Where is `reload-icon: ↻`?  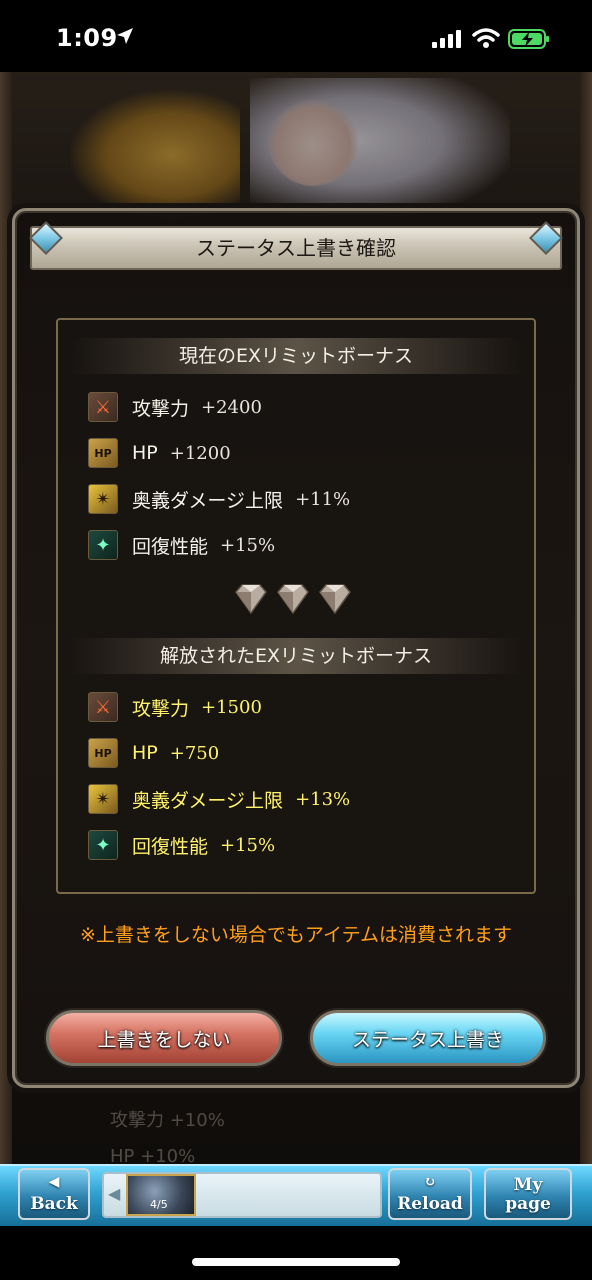 reload-icon: ↻ is located at coordinates (430, 1182).